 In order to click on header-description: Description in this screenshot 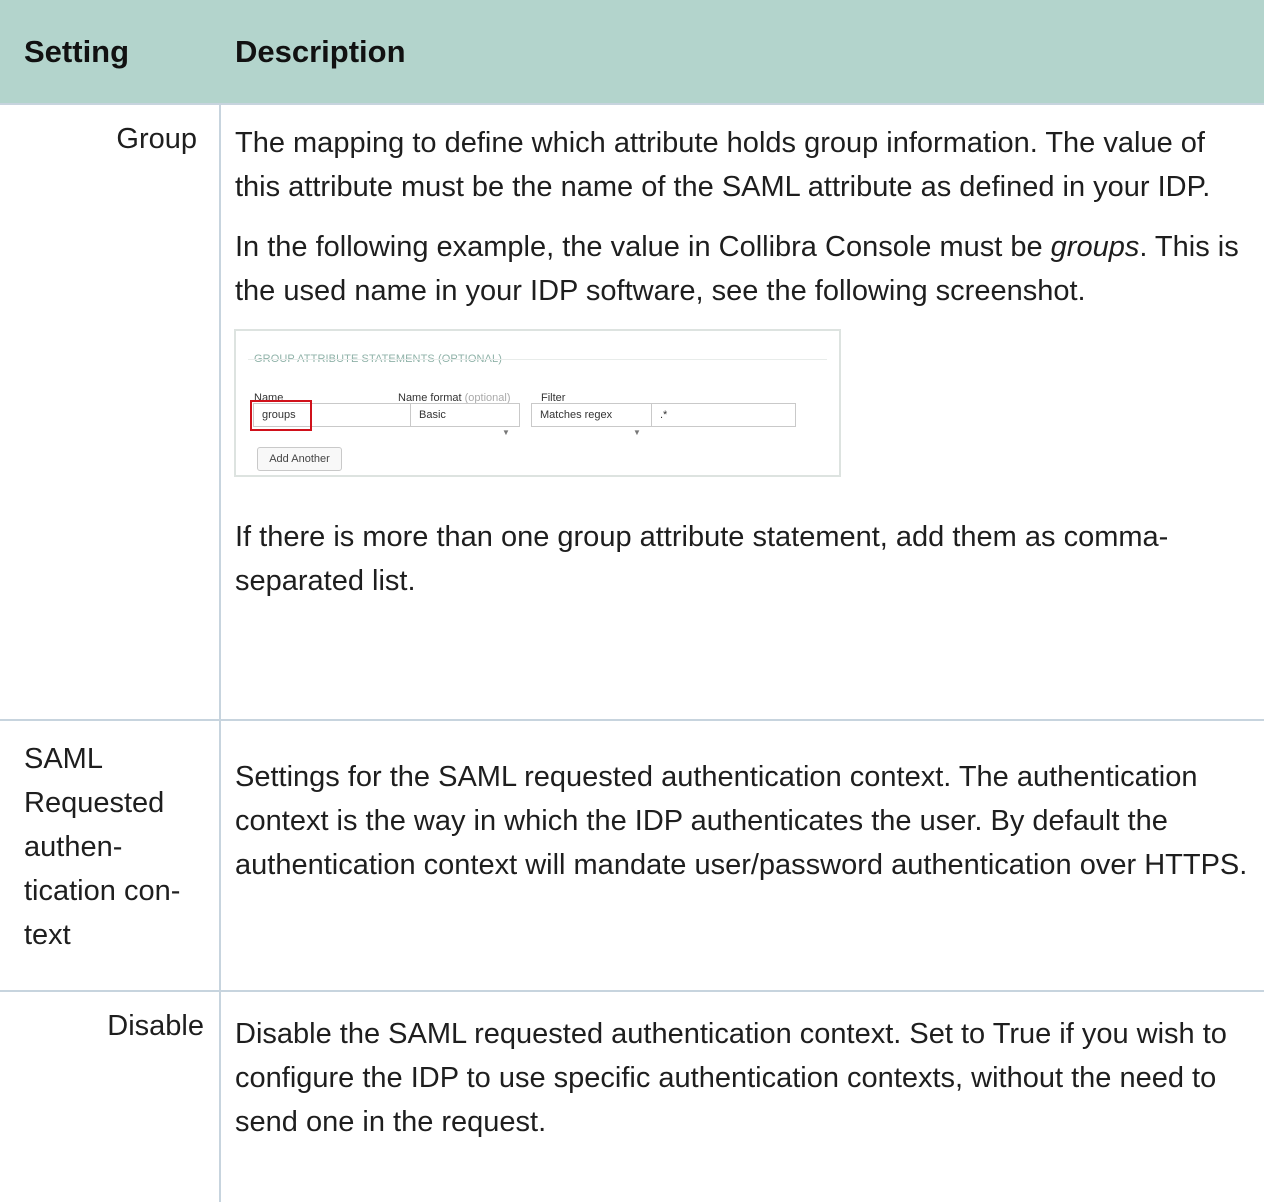, I will do `click(320, 51)`.